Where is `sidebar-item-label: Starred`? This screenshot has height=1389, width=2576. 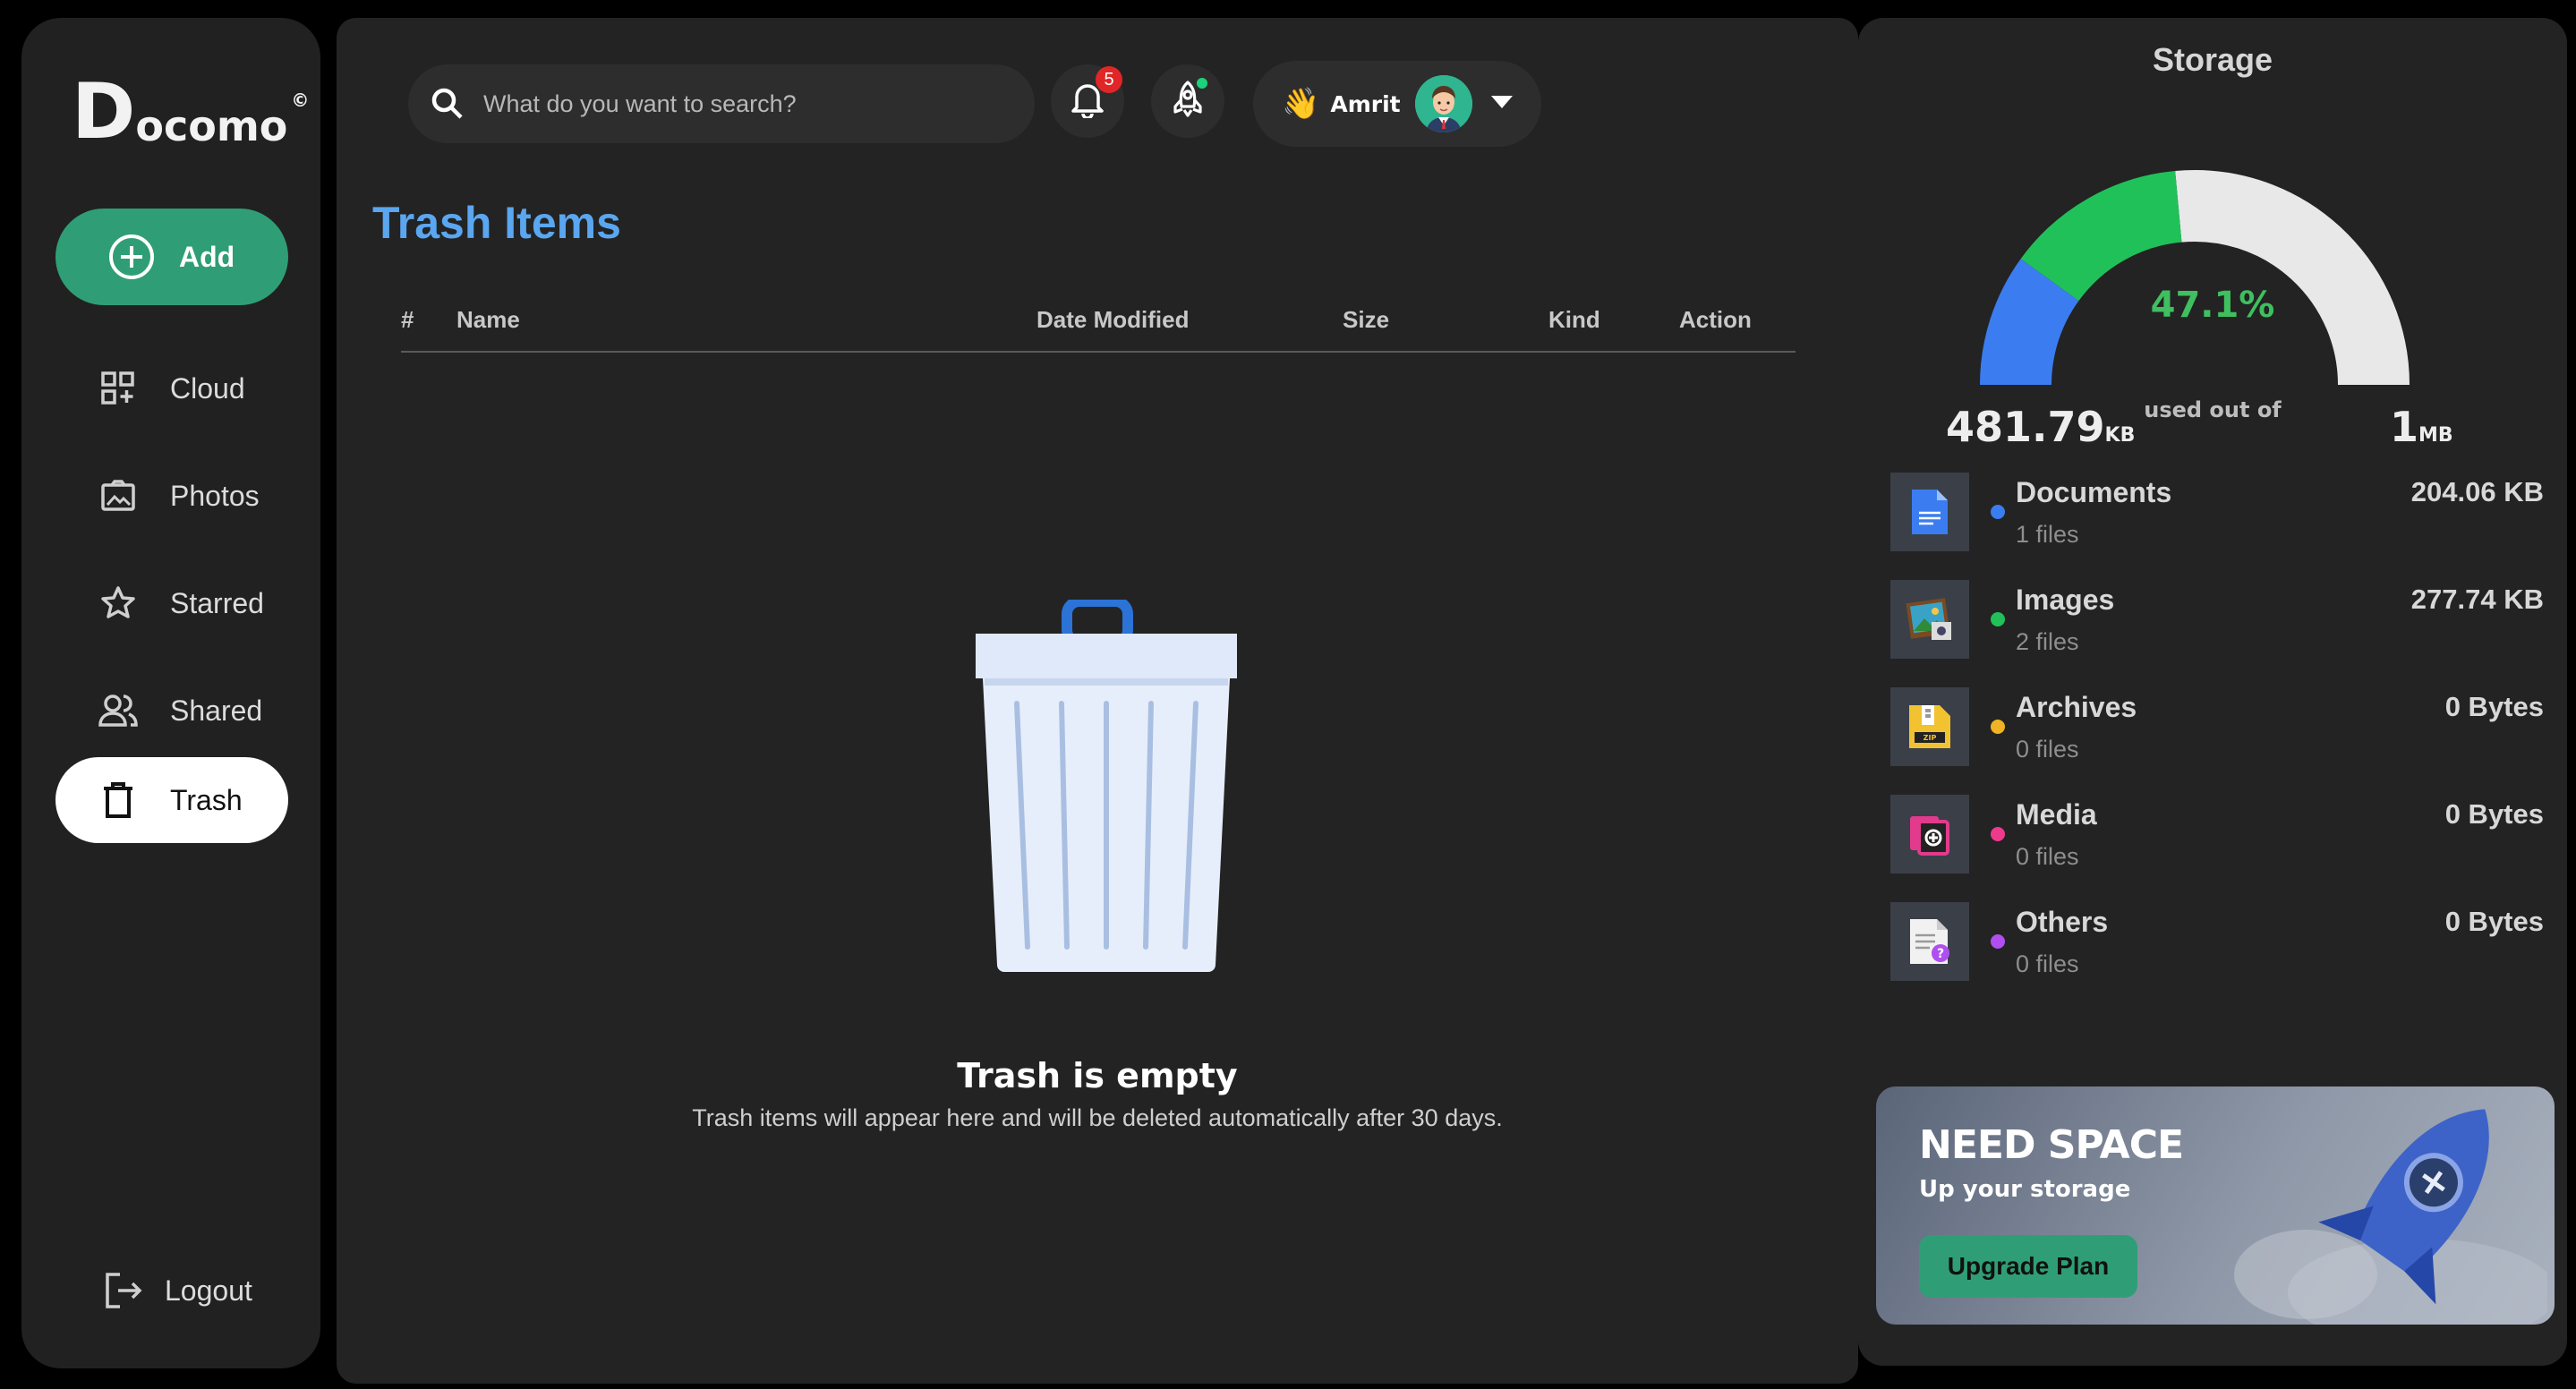
sidebar-item-label: Starred is located at coordinates (217, 602).